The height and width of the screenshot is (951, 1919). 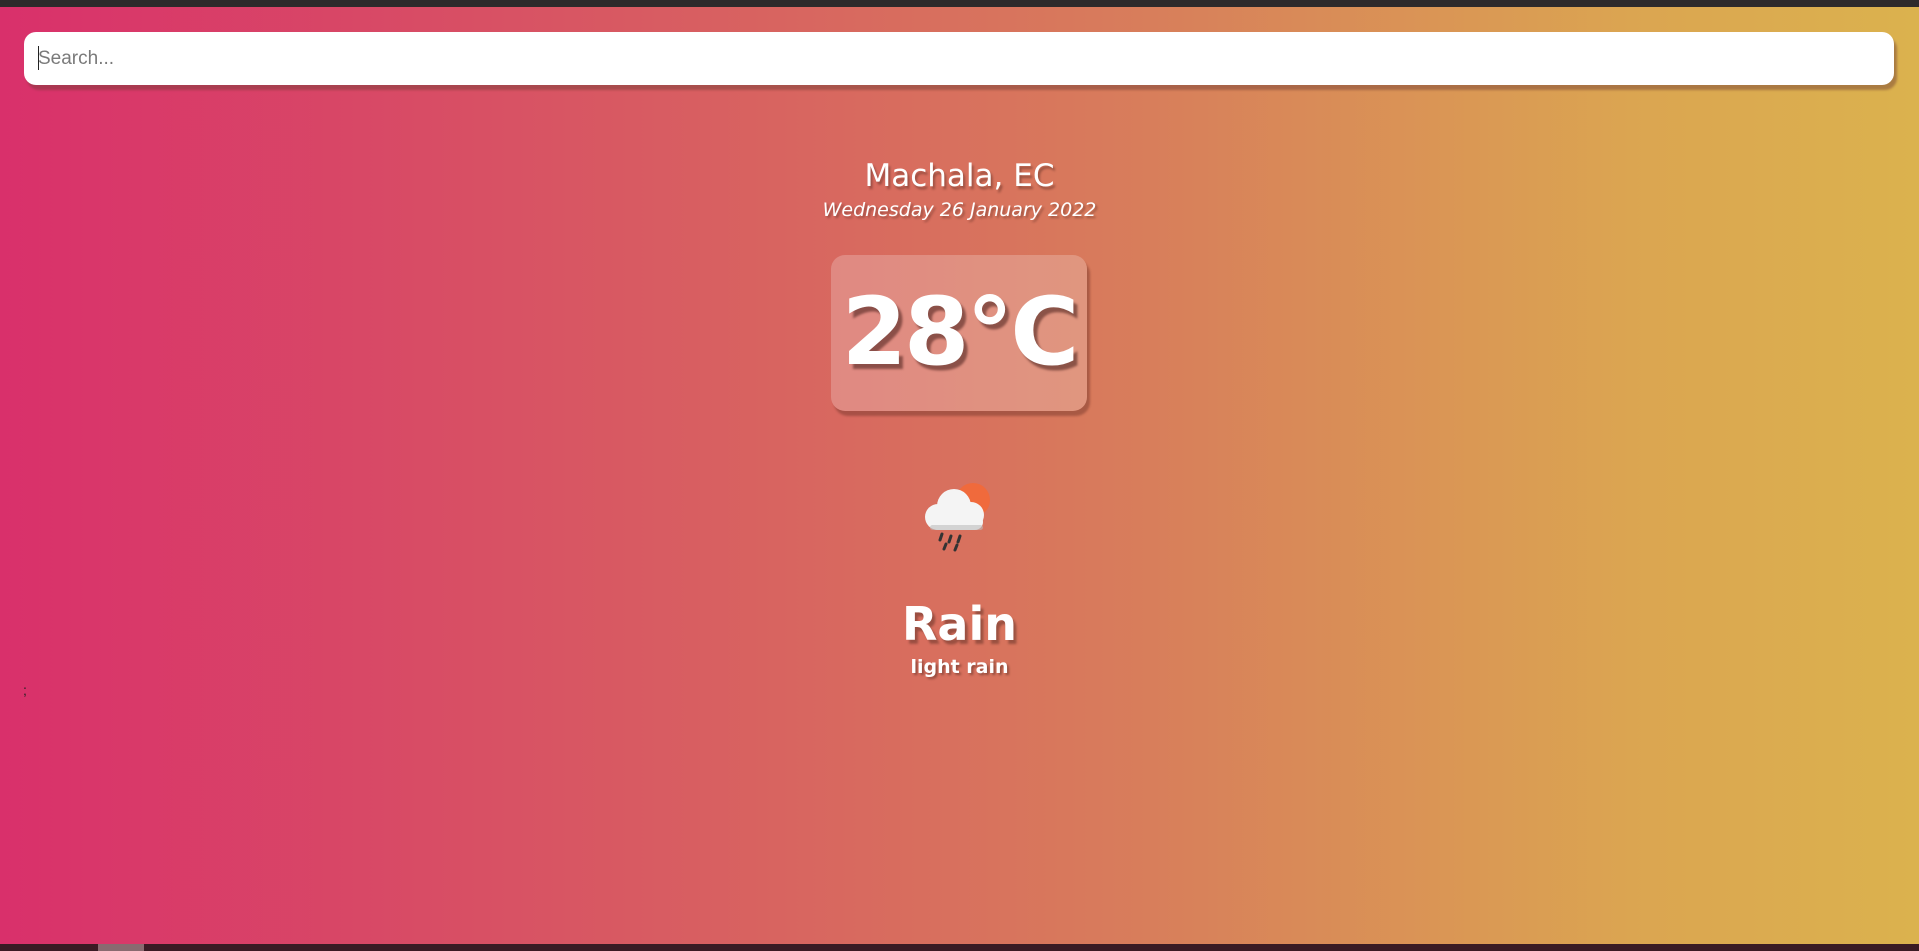 What do you see at coordinates (959, 3) in the screenshot?
I see `window-top-bar` at bounding box center [959, 3].